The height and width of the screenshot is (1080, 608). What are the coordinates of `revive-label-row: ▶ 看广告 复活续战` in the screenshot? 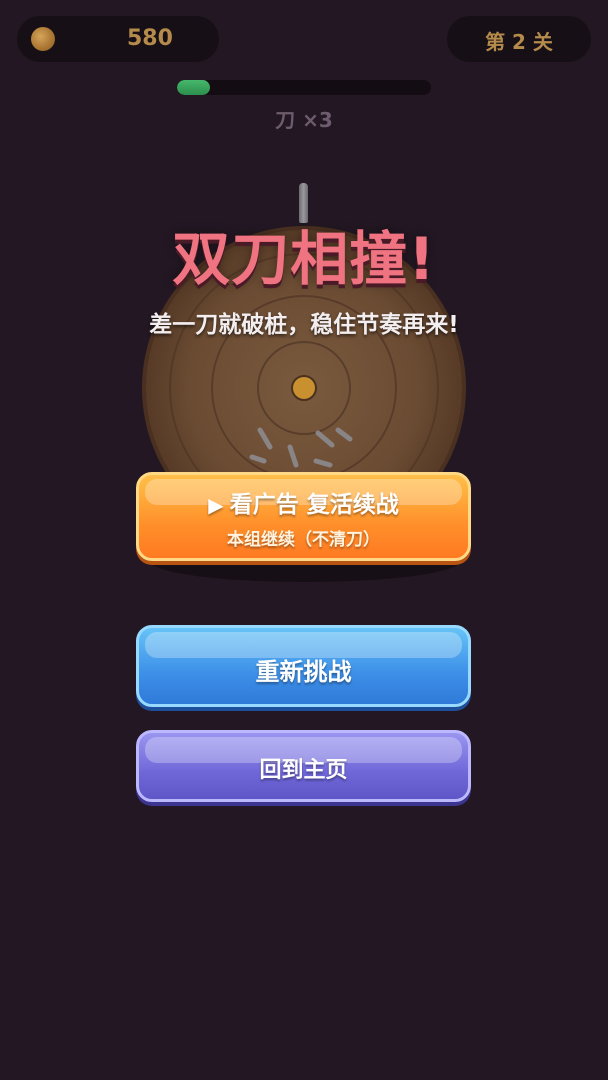 It's located at (303, 502).